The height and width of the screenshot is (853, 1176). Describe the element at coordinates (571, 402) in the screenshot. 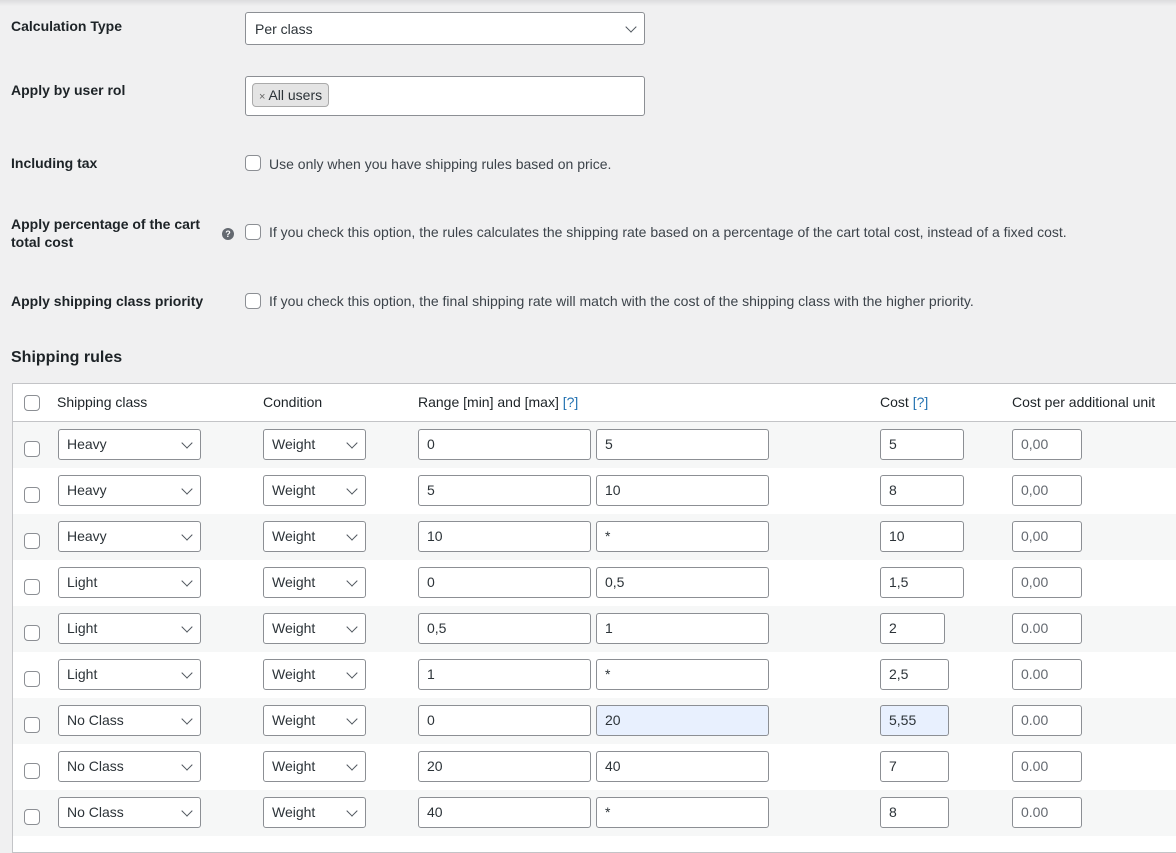

I see `range-help-link: [?]` at that location.